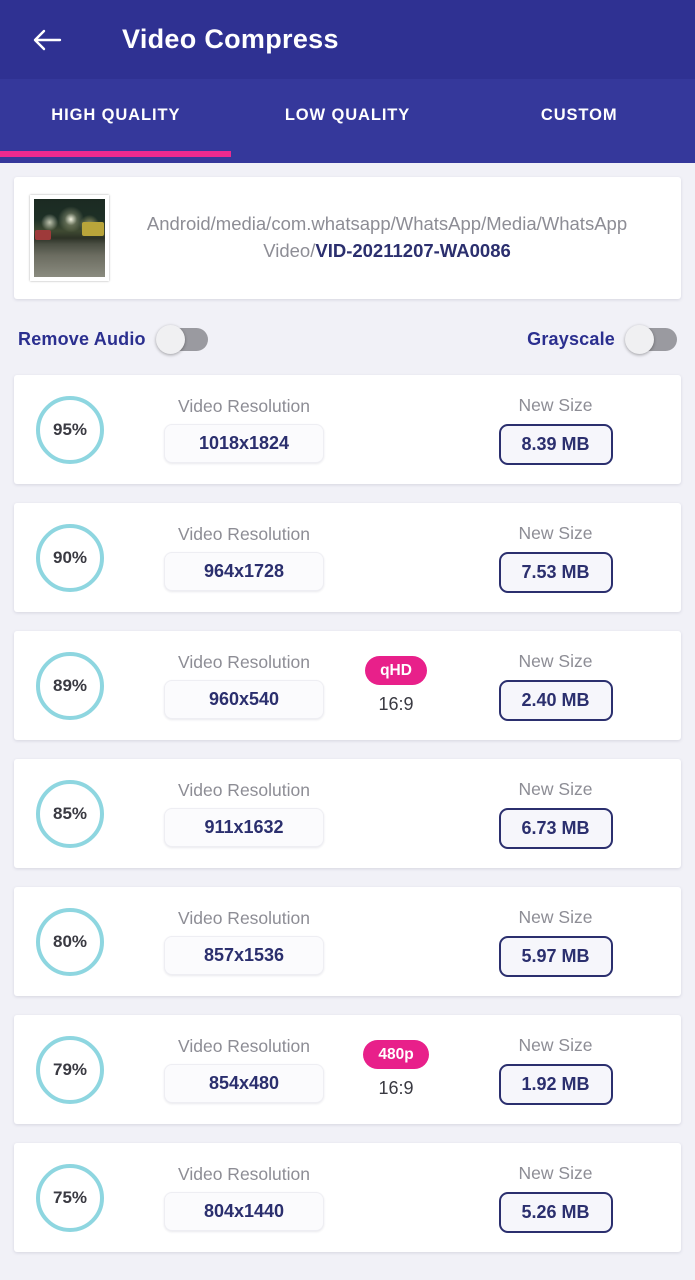 Image resolution: width=695 pixels, height=1280 pixels. I want to click on app-bar: Video Compress, so click(347, 39).